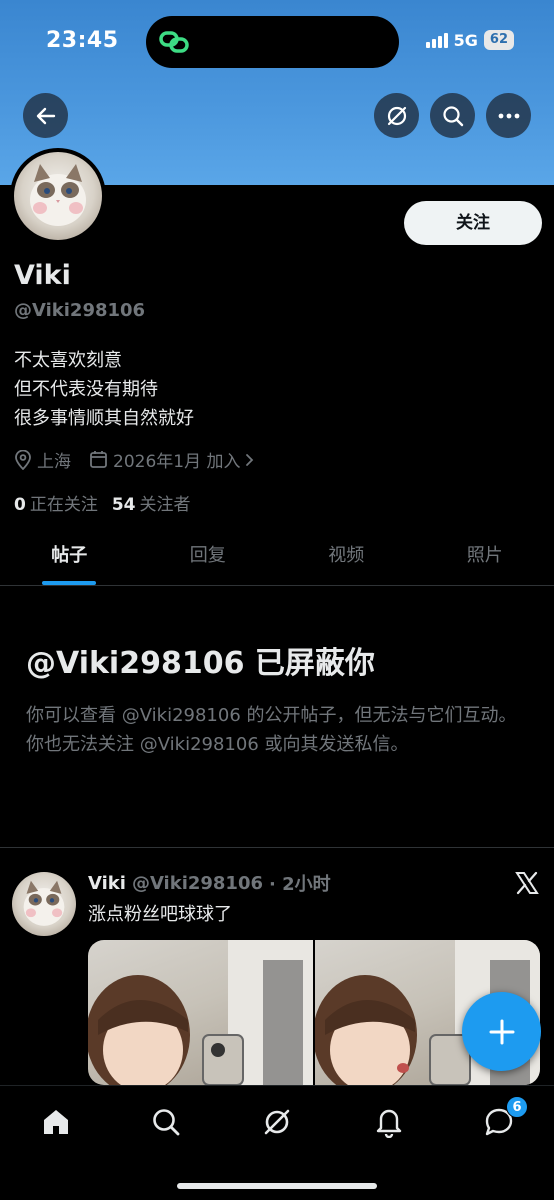  Describe the element at coordinates (68, 360) in the screenshot. I see `bio-line: 不太喜欢刻意` at that location.